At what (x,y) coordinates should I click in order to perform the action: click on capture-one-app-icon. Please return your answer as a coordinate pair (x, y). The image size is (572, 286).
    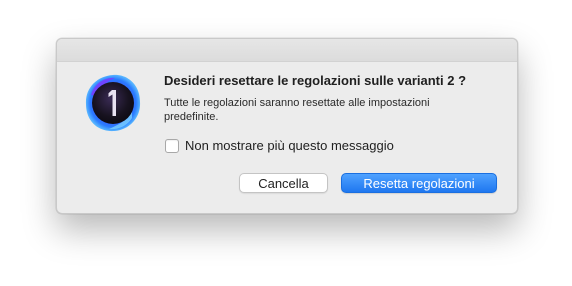
    Looking at the image, I should click on (113, 103).